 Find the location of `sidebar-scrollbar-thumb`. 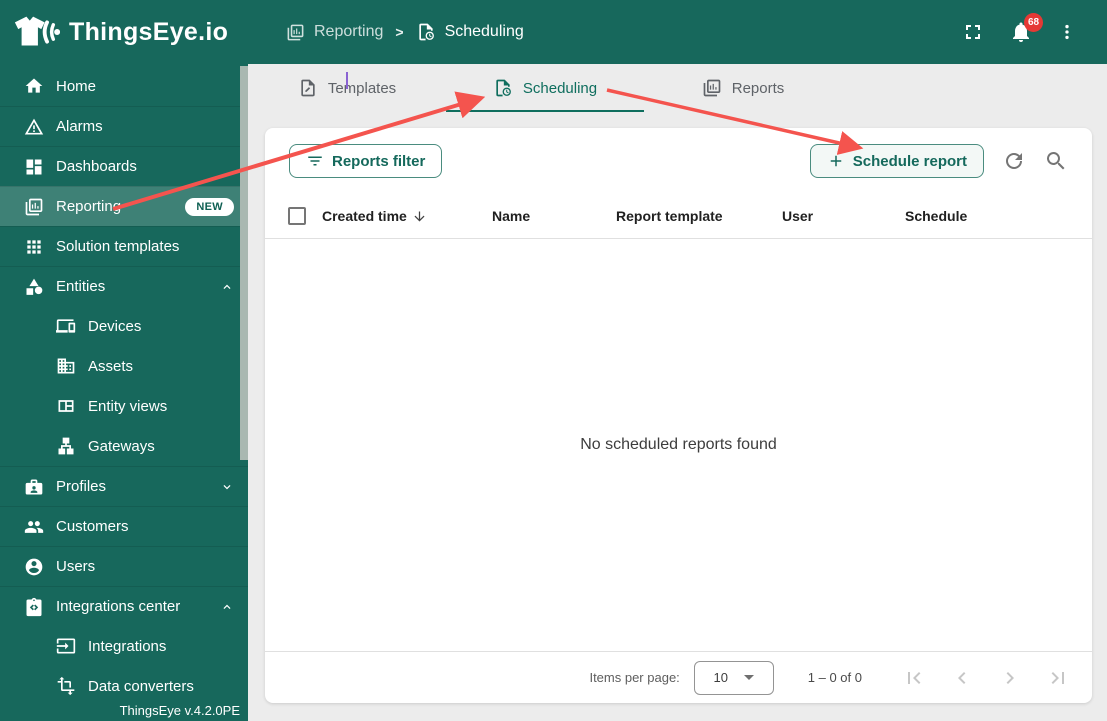

sidebar-scrollbar-thumb is located at coordinates (244, 263).